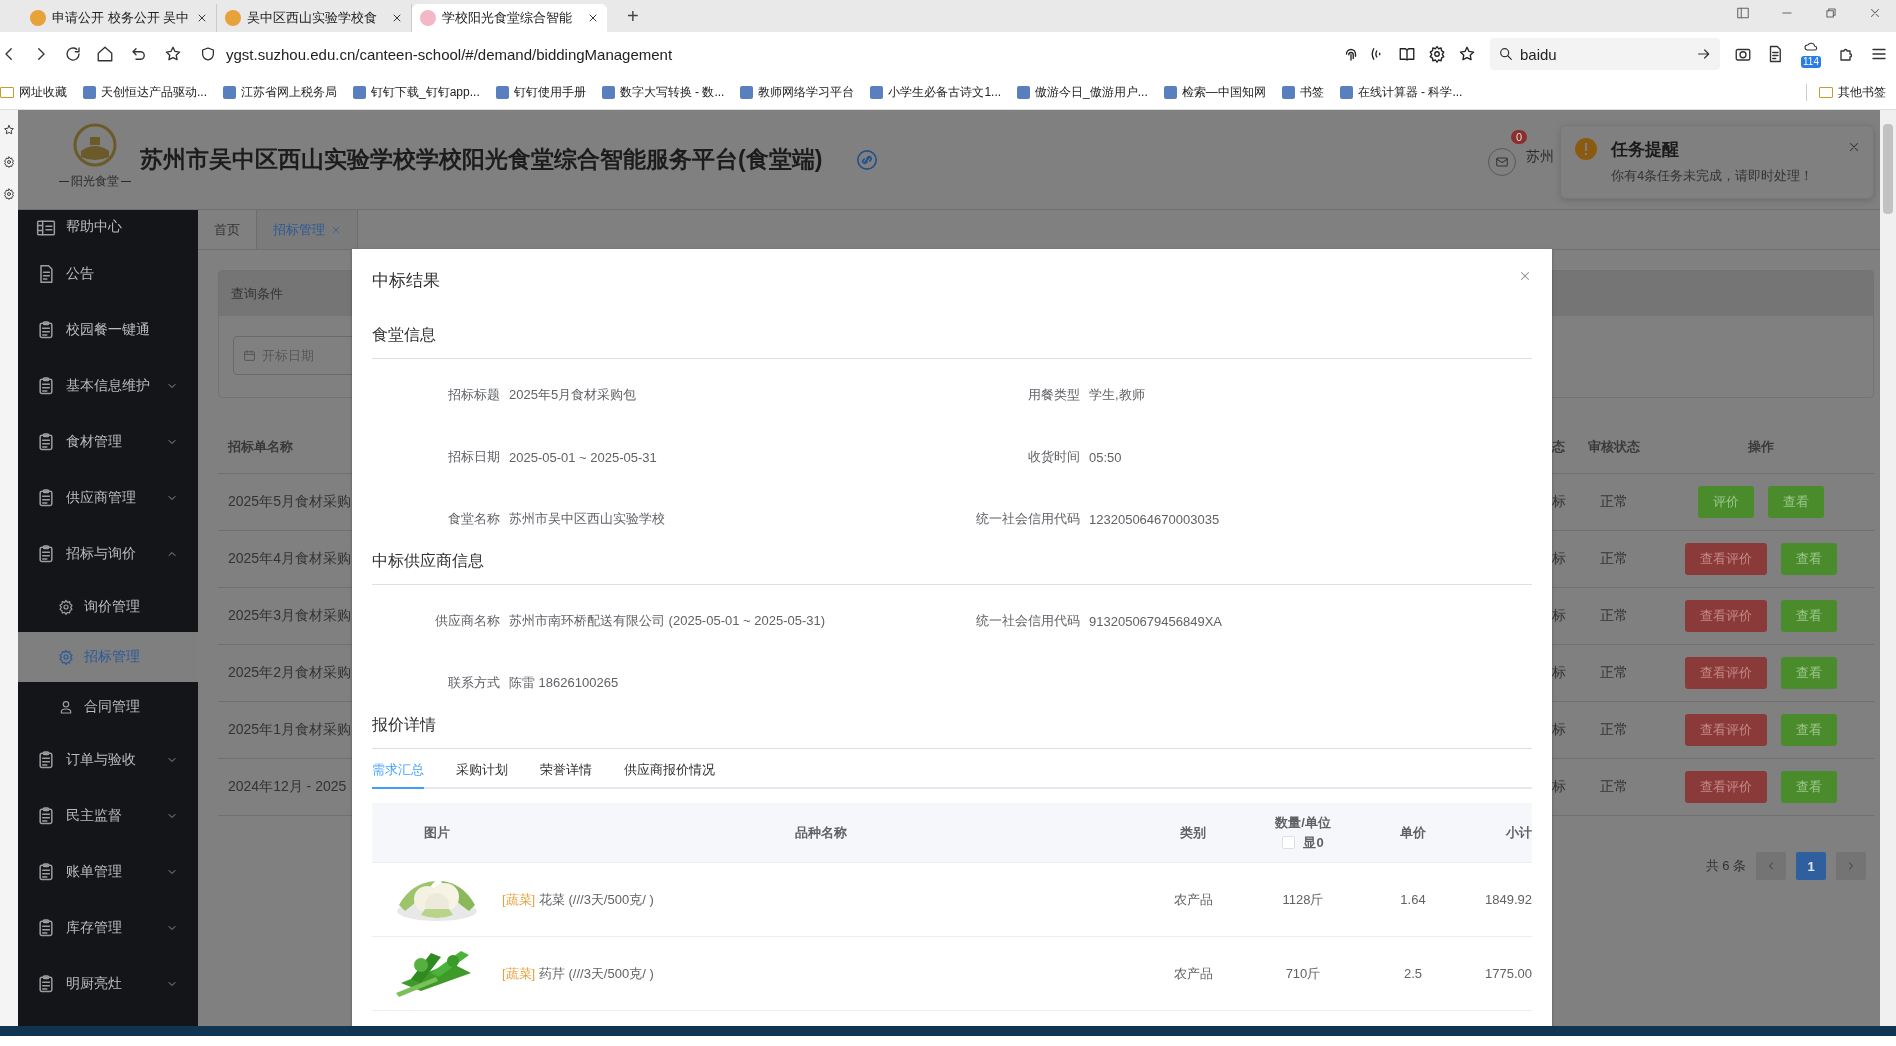  What do you see at coordinates (108, 816) in the screenshot?
I see `sidebar-item: 民主监督` at bounding box center [108, 816].